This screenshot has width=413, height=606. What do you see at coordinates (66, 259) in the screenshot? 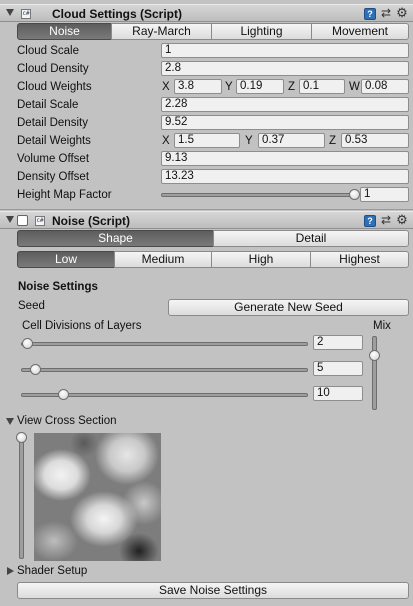
I see `tab-low: Low` at bounding box center [66, 259].